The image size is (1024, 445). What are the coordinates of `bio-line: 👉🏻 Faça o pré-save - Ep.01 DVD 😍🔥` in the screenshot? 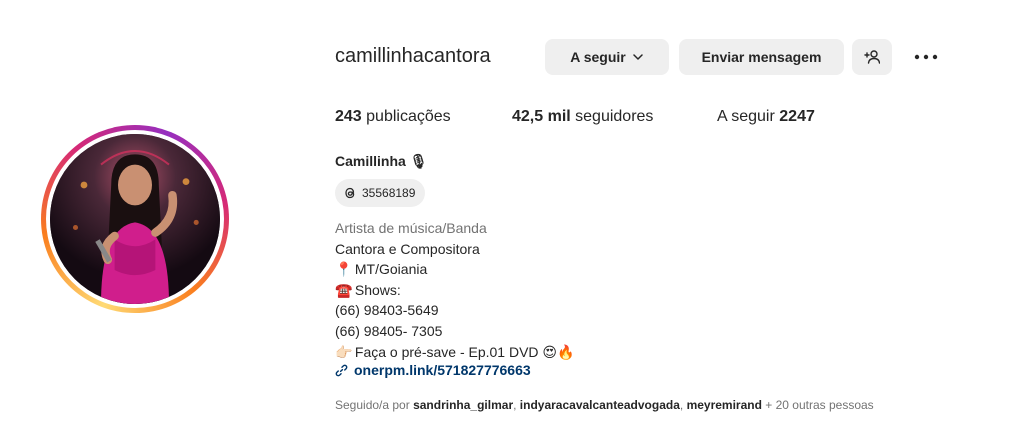 It's located at (454, 352).